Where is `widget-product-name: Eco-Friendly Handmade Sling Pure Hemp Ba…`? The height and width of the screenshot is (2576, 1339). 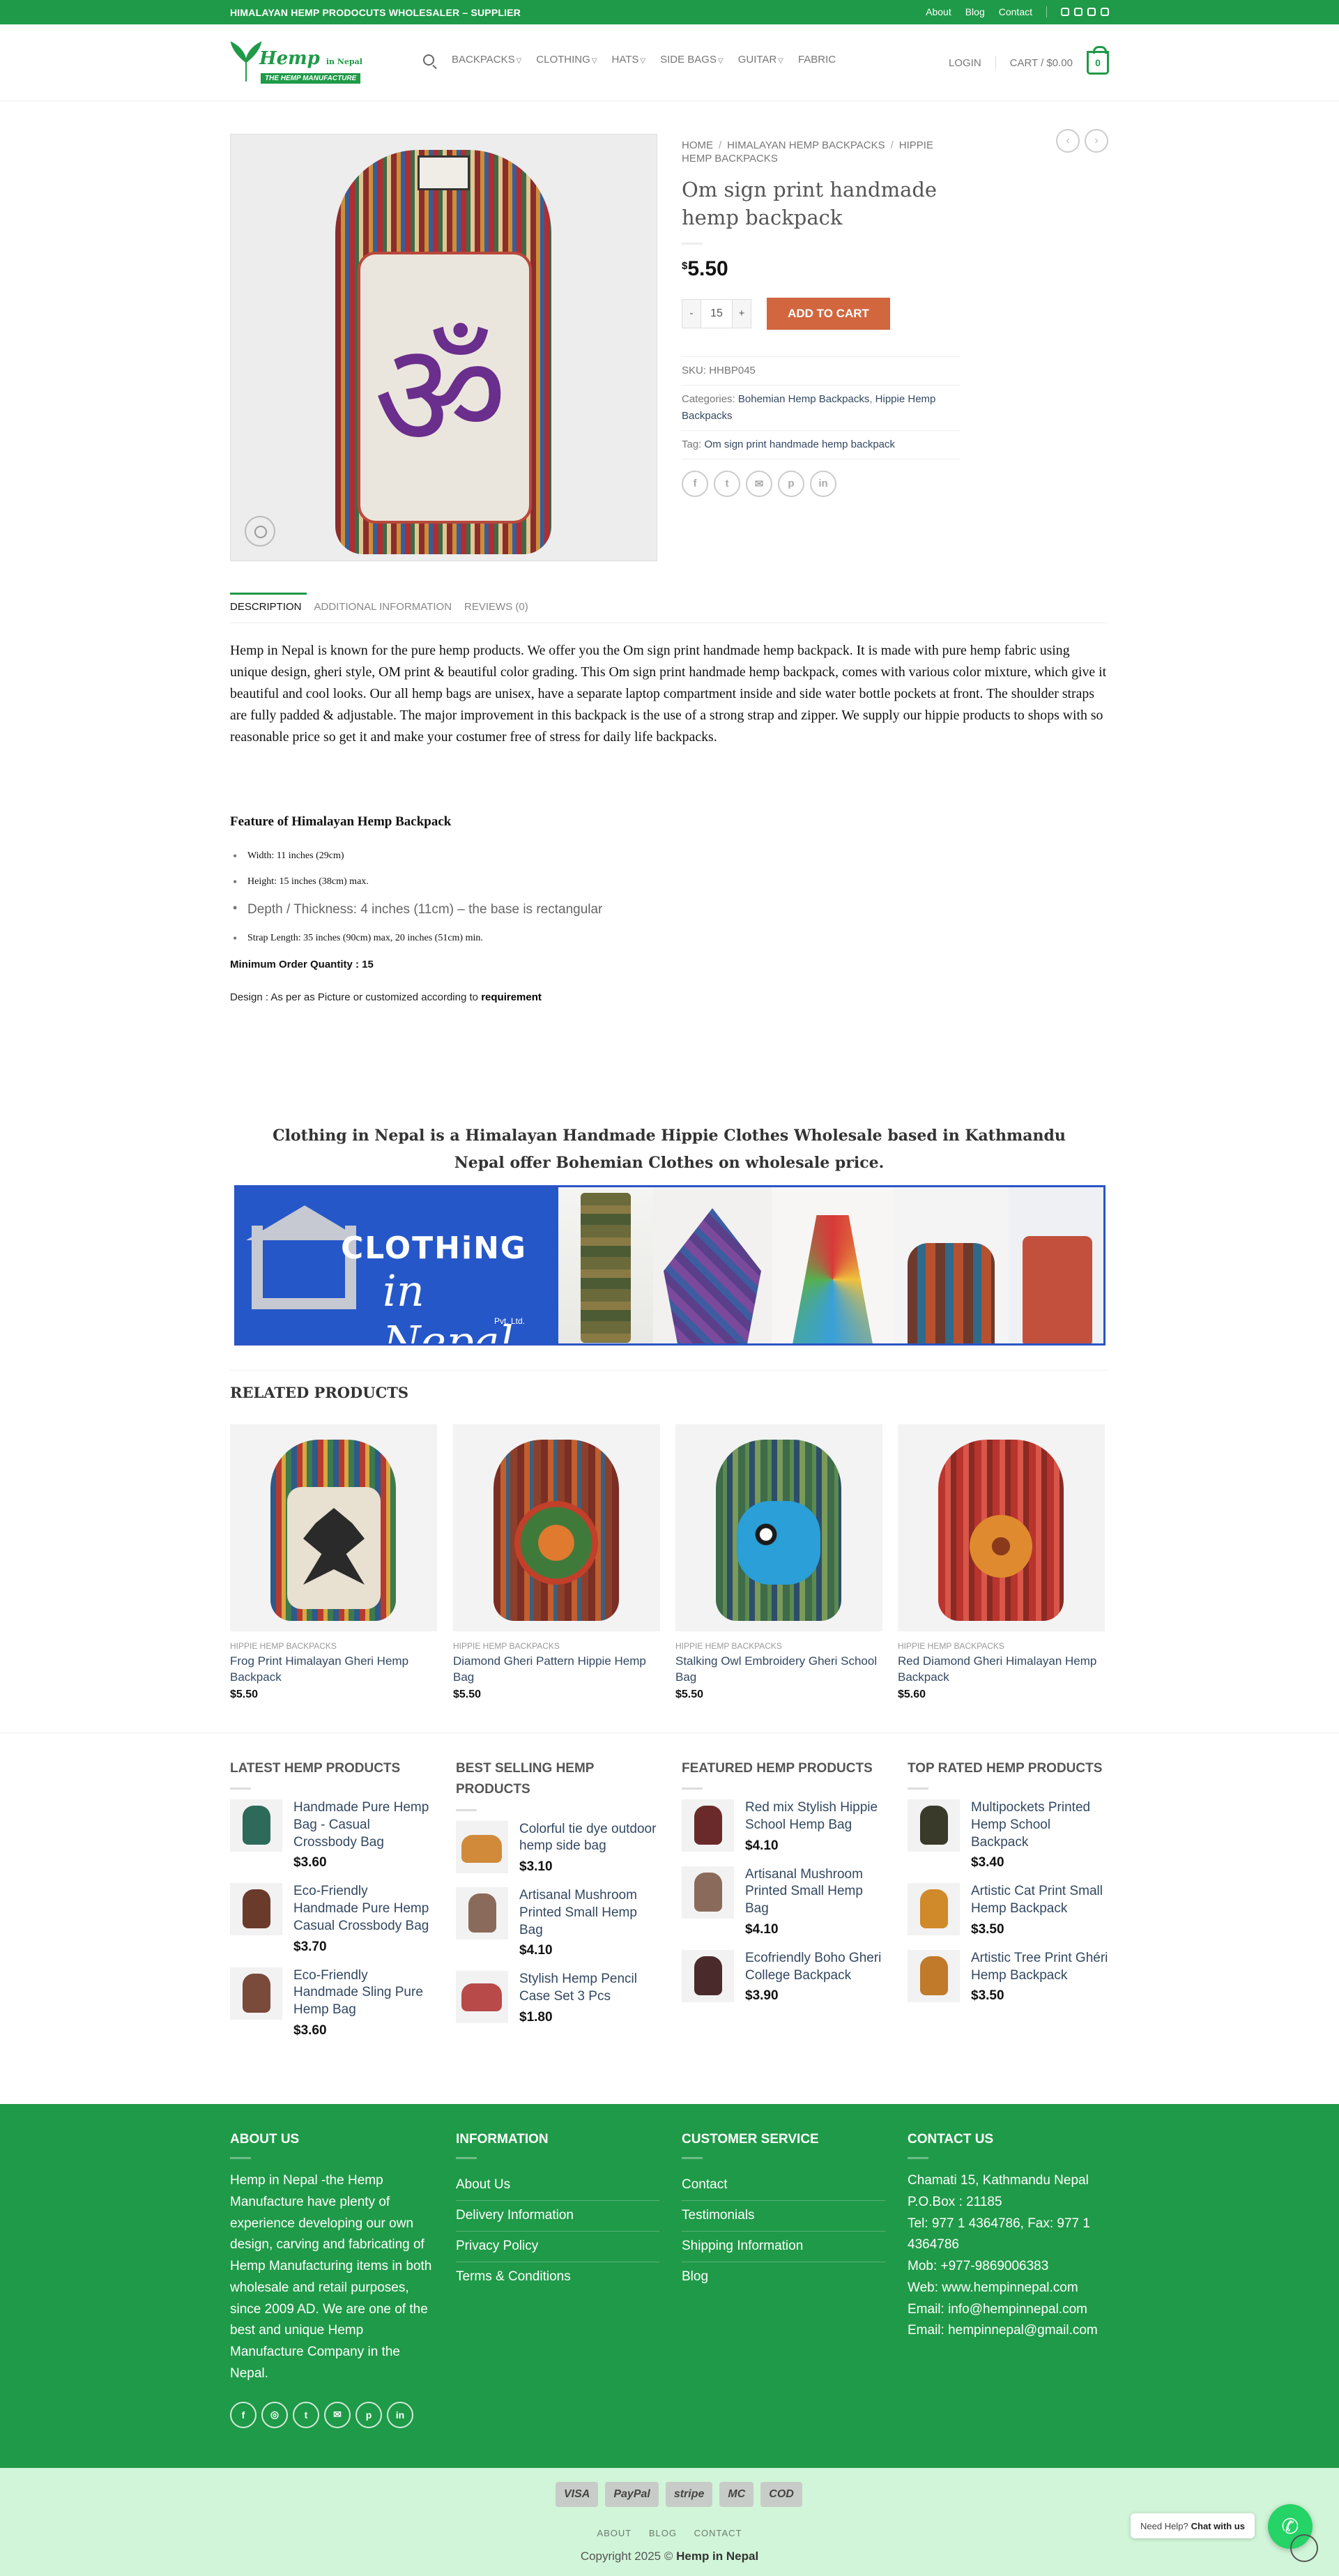 widget-product-name: Eco-Friendly Handmade Sling Pure Hemp Ba… is located at coordinates (364, 1993).